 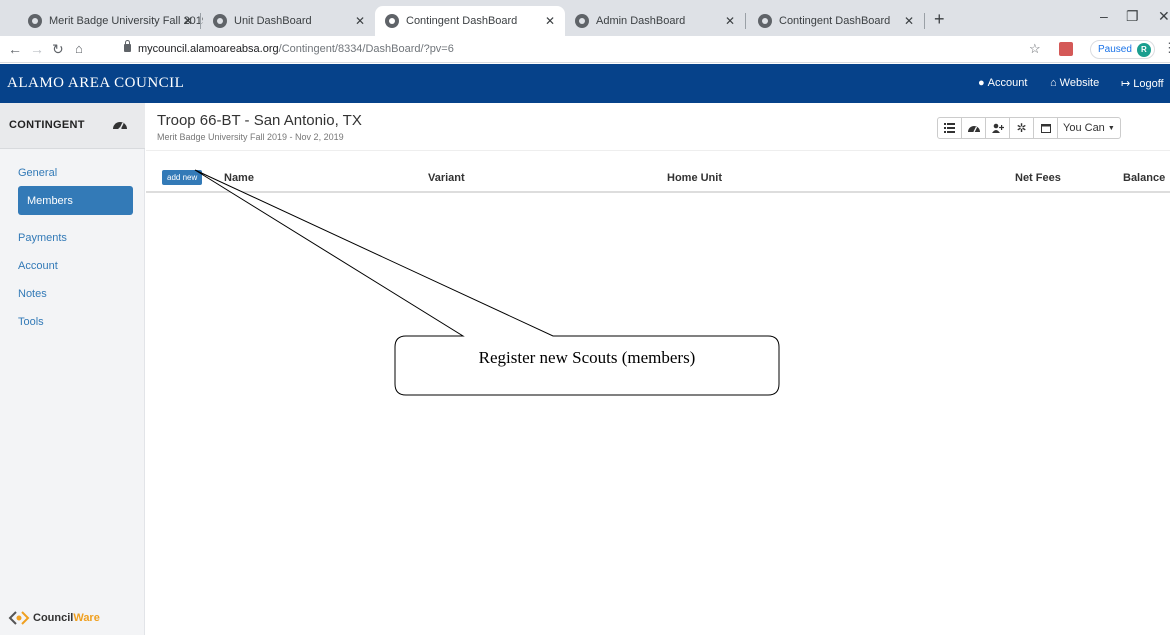 I want to click on extension-icon, so click(x=1066, y=49).